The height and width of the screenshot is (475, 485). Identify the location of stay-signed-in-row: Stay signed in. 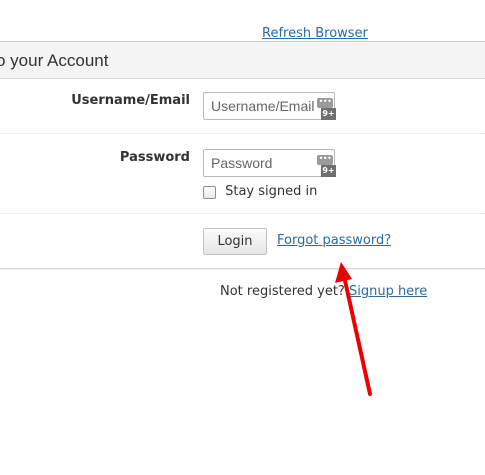
(260, 193).